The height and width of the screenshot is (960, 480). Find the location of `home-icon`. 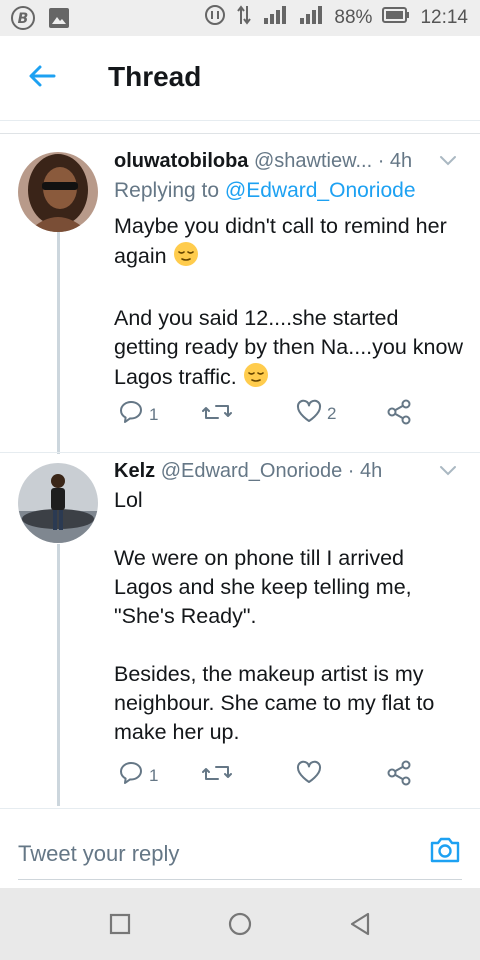

home-icon is located at coordinates (240, 926).